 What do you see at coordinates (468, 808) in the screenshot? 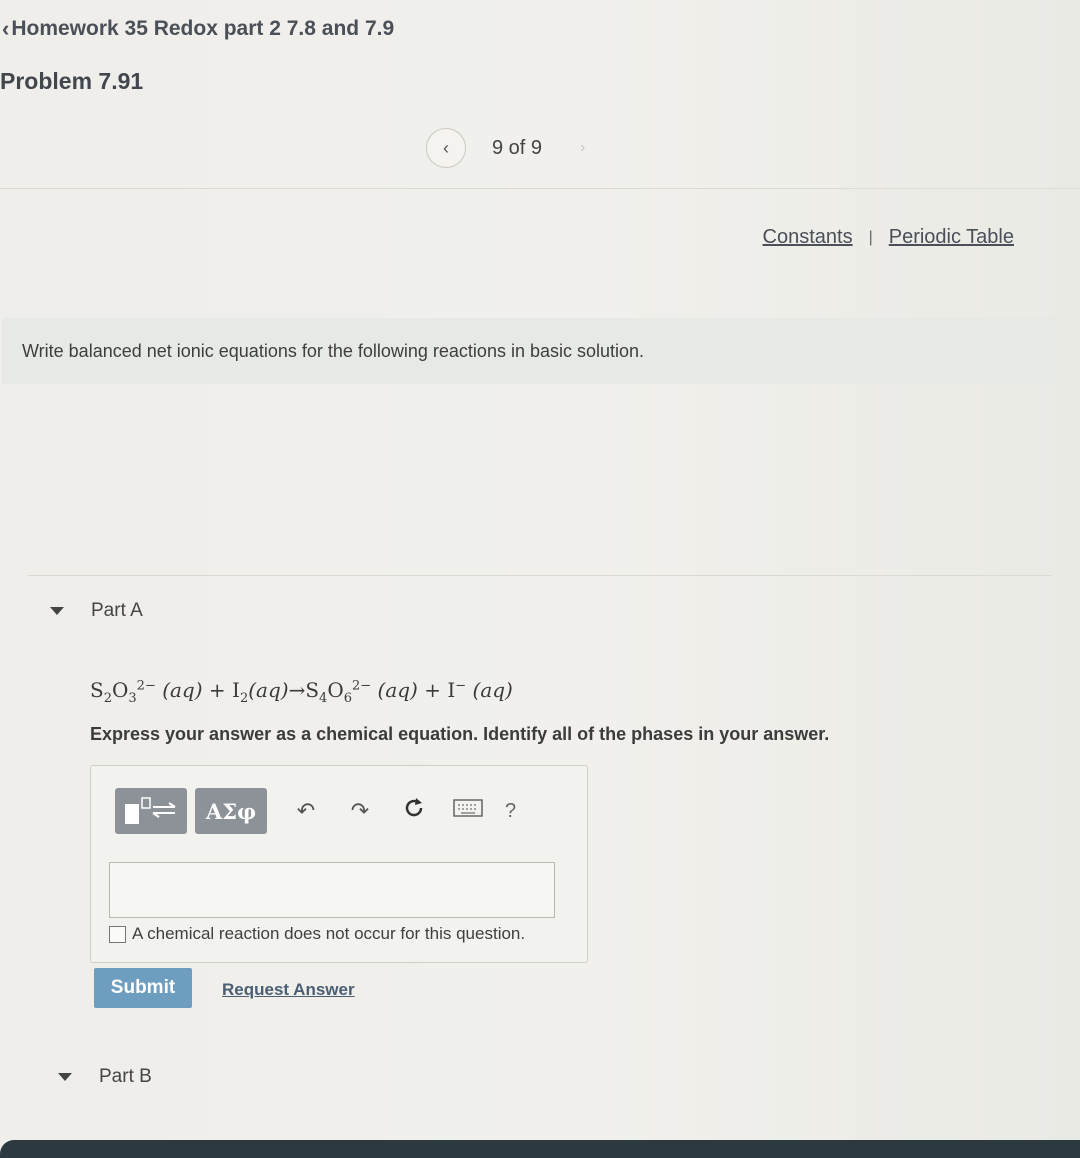
I see `keyboard-glyph` at bounding box center [468, 808].